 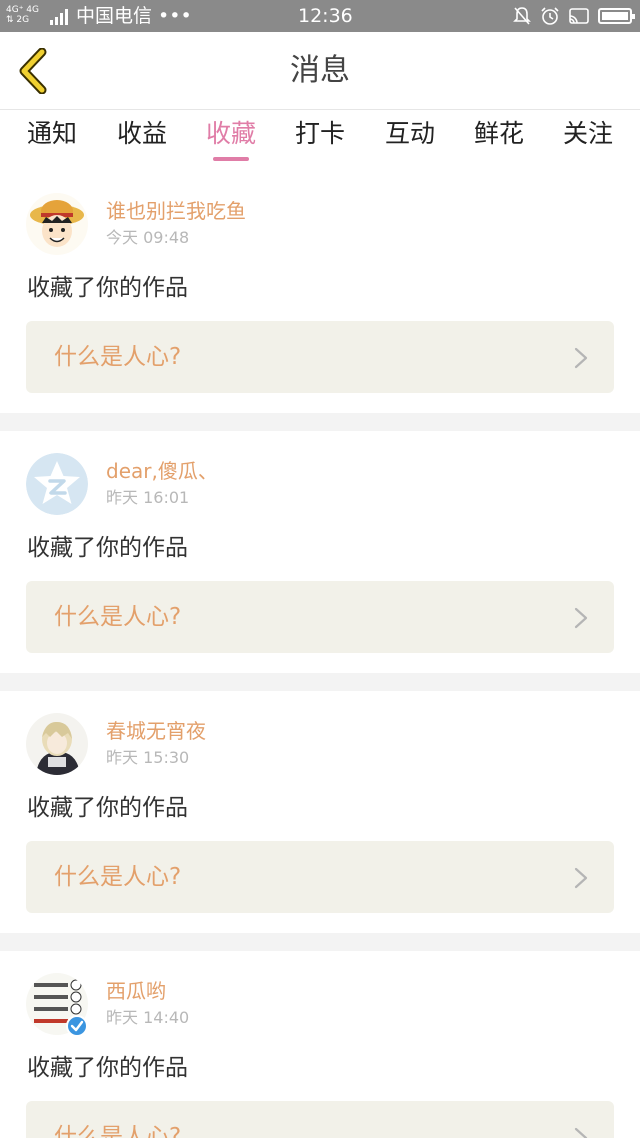 I want to click on carrier-label: 中国电信 •••, so click(x=134, y=16).